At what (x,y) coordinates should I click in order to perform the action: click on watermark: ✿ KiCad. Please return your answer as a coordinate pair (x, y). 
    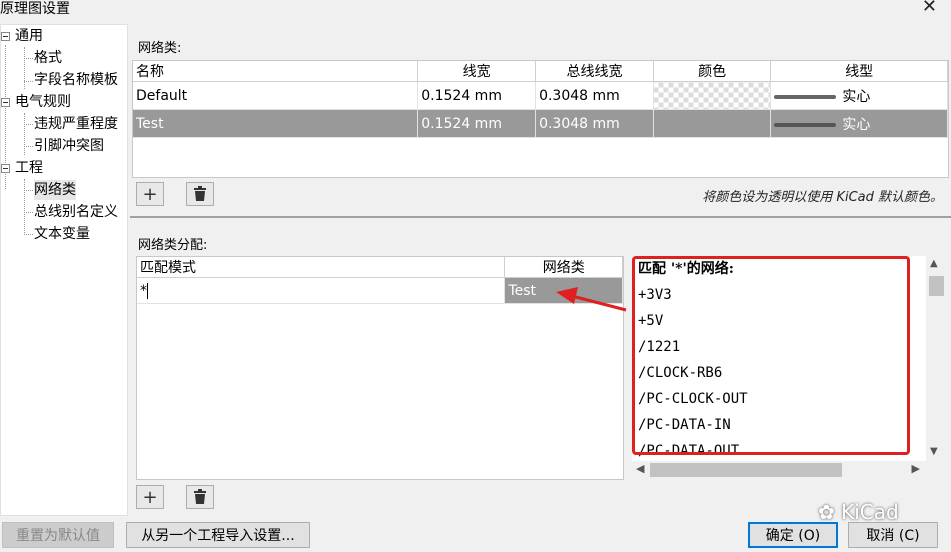
    Looking at the image, I should click on (858, 512).